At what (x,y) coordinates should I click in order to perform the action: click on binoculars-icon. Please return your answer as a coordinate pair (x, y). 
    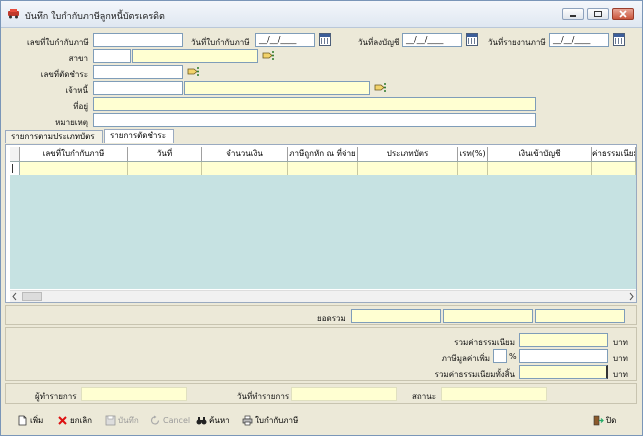
    Looking at the image, I should click on (201, 421).